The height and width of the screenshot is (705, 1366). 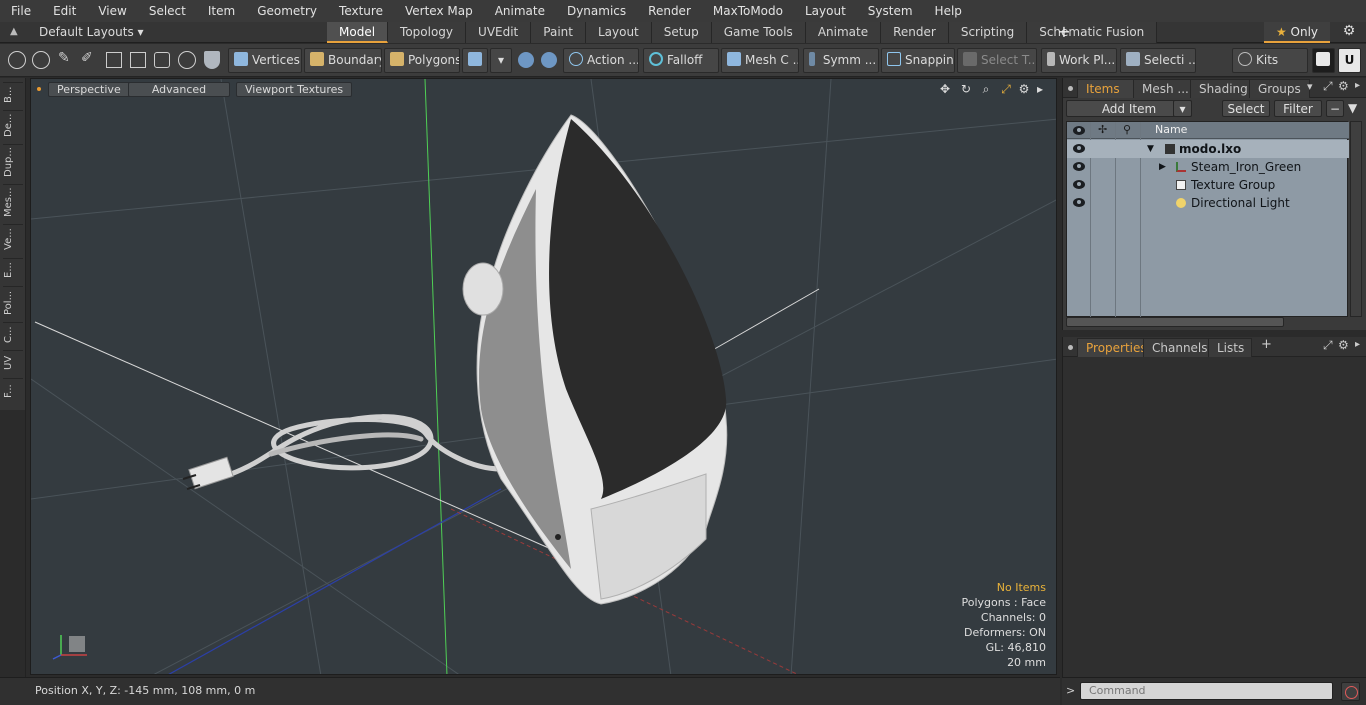 I want to click on shield-icon, so click(x=212, y=60).